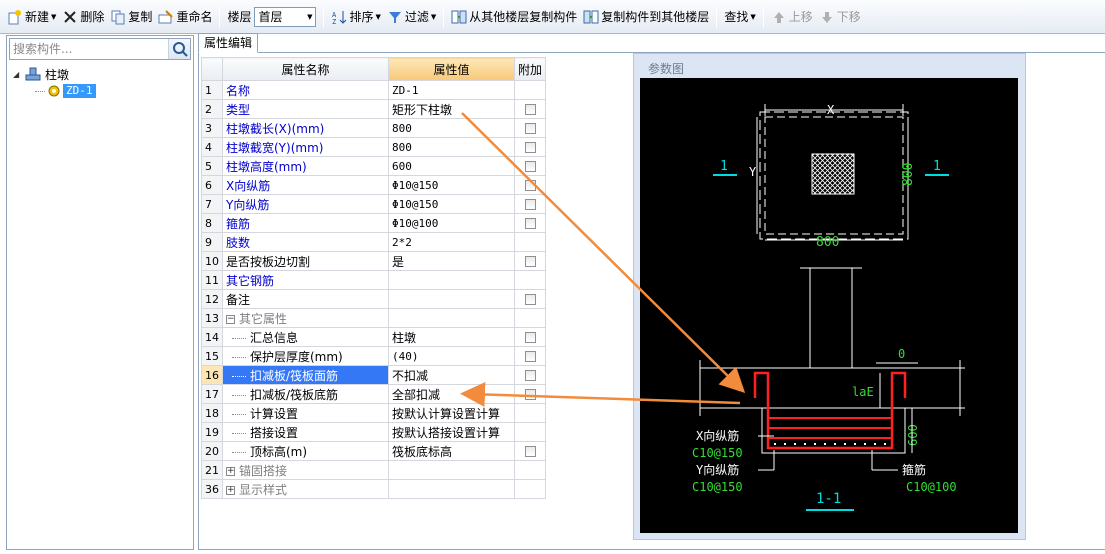 This screenshot has height=554, width=1105. Describe the element at coordinates (131, 17) in the screenshot. I see `copy-button: 复制` at that location.